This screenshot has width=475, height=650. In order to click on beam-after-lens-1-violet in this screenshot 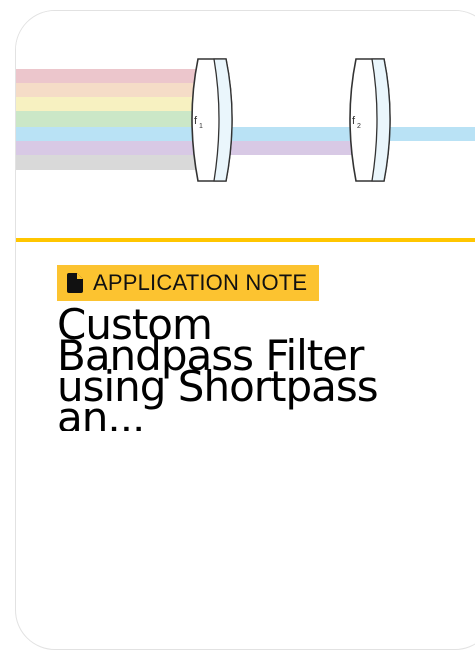, I will do `click(291, 148)`.